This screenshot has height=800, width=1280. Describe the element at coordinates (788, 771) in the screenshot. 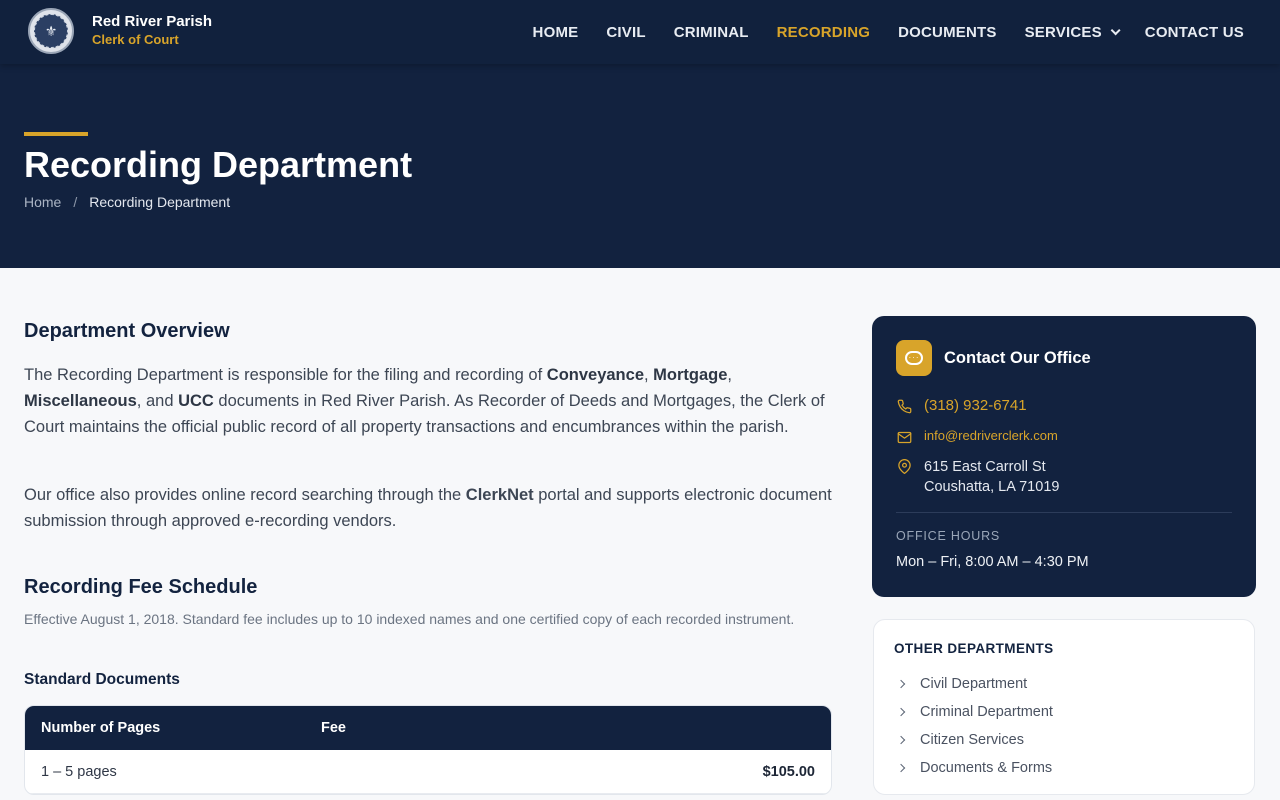

I see `cell-fee: $105.00` at that location.